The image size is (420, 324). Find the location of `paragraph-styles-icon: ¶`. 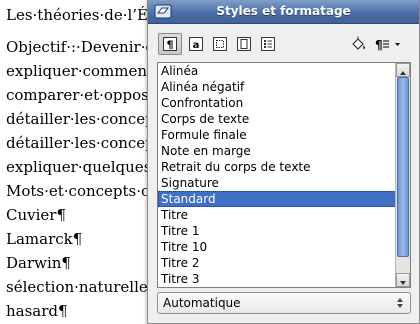

paragraph-styles-icon: ¶ is located at coordinates (170, 44).